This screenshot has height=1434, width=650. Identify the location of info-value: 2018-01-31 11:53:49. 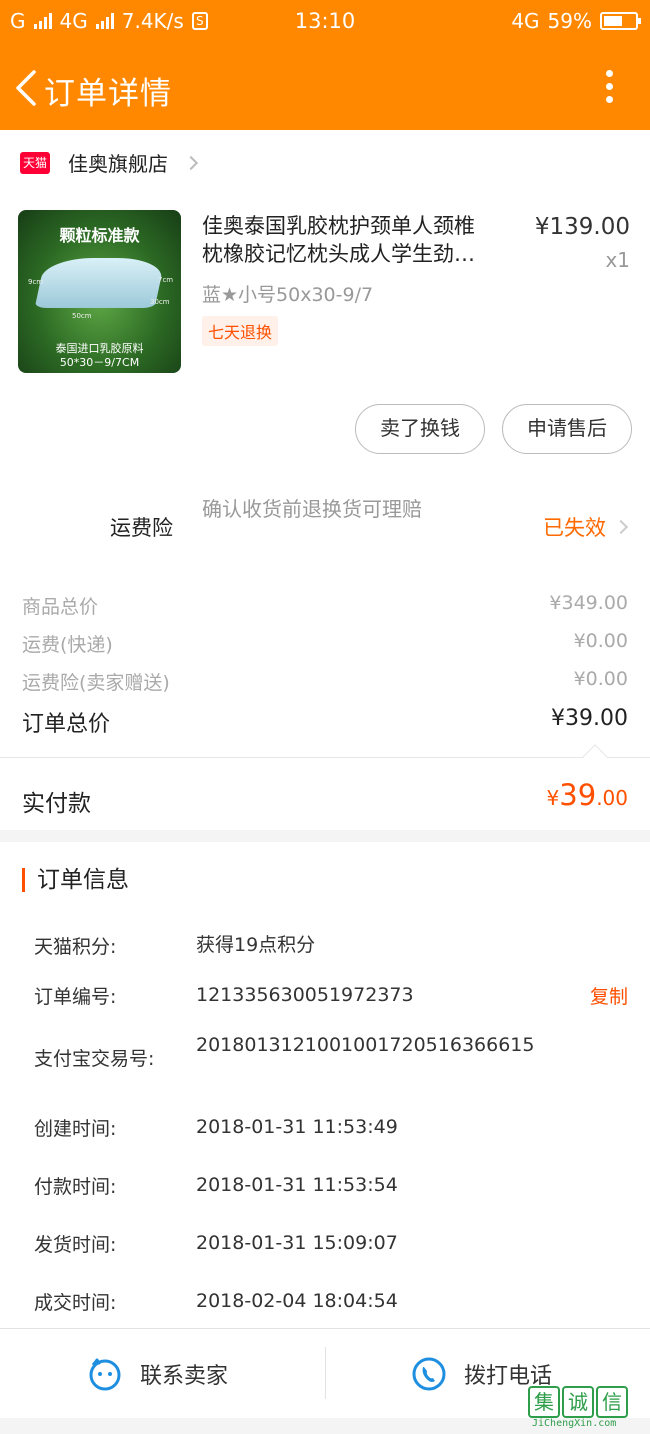
(297, 1127).